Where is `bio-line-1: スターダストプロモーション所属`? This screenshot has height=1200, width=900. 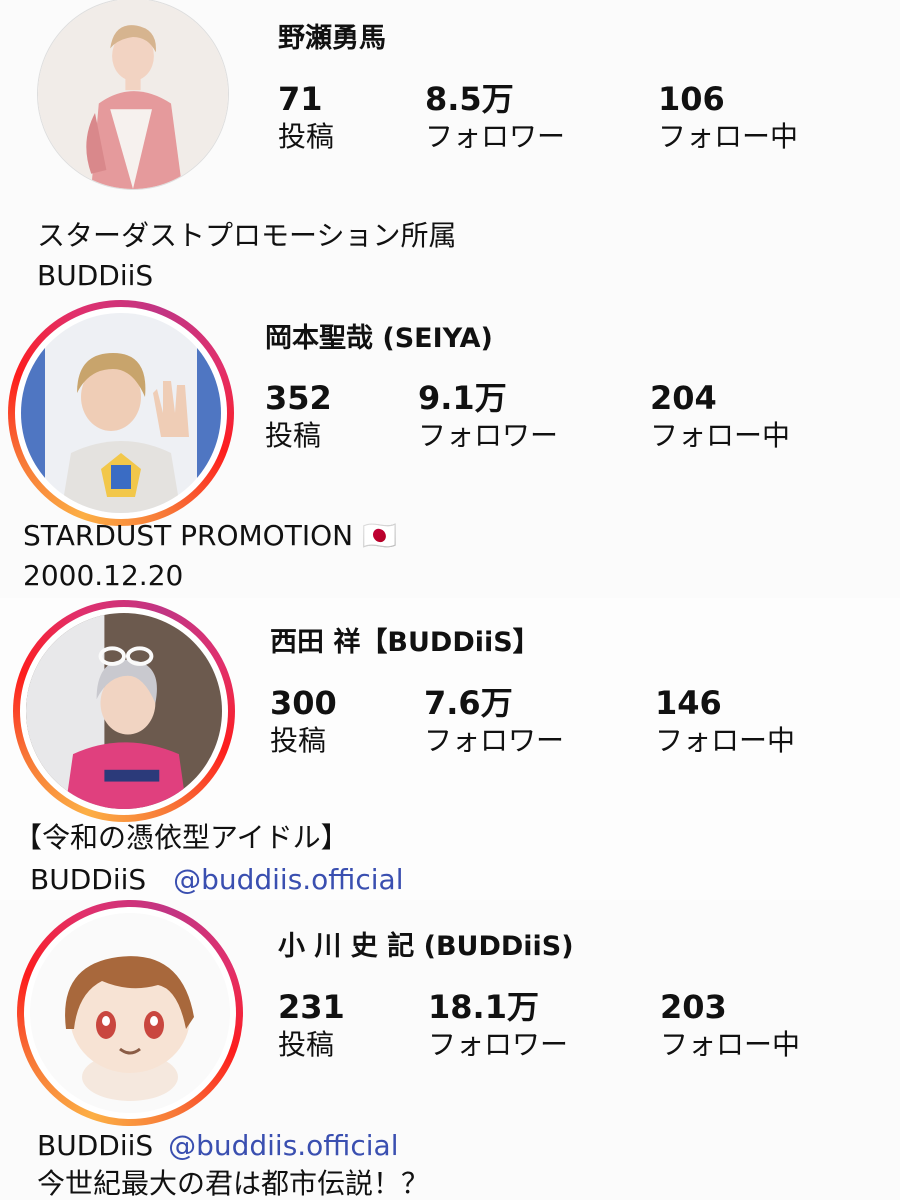 bio-line-1: スターダストプロモーション所属 is located at coordinates (247, 235).